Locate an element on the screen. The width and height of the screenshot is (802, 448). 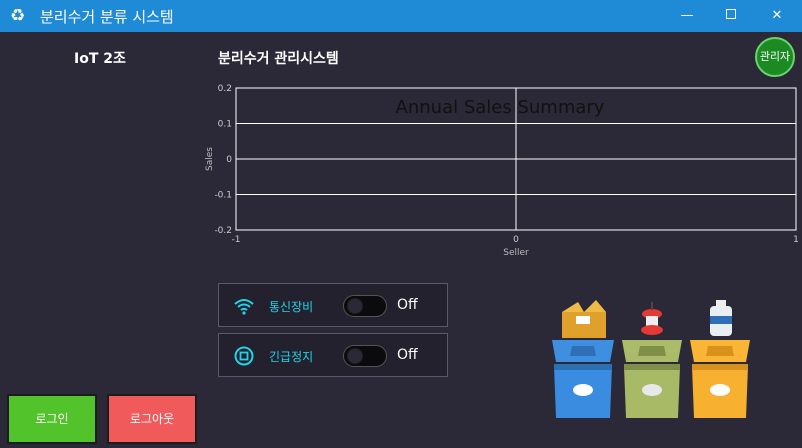
window-title: 분리수거 분류 시스템 is located at coordinates (107, 17).